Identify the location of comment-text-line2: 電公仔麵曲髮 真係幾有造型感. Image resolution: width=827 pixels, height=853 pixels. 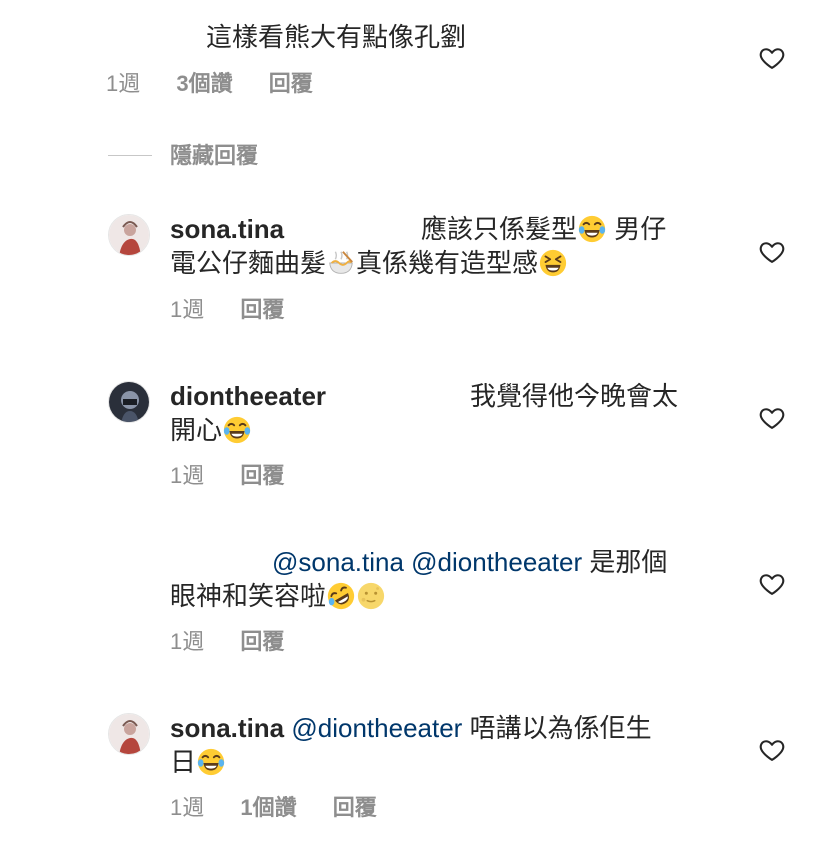
(369, 263).